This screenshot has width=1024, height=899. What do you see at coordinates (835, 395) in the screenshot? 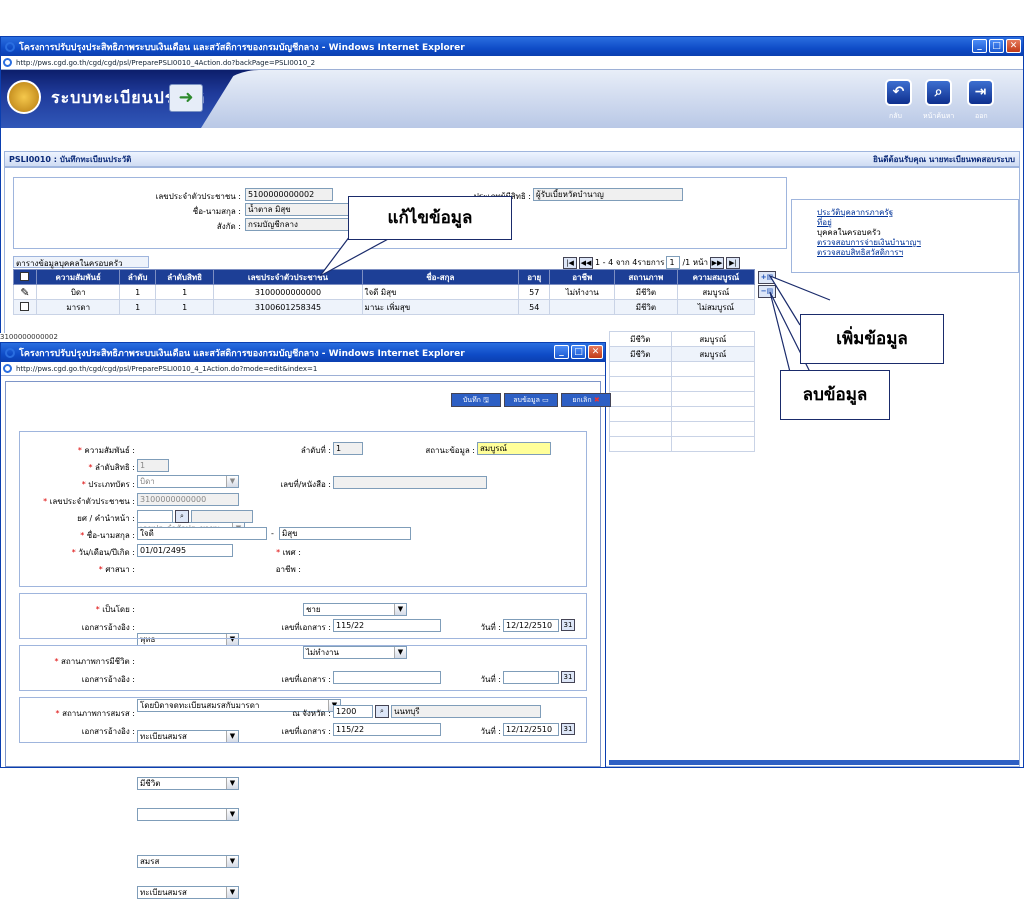
I see `delete-callout: ลบข้อมูล` at bounding box center [835, 395].